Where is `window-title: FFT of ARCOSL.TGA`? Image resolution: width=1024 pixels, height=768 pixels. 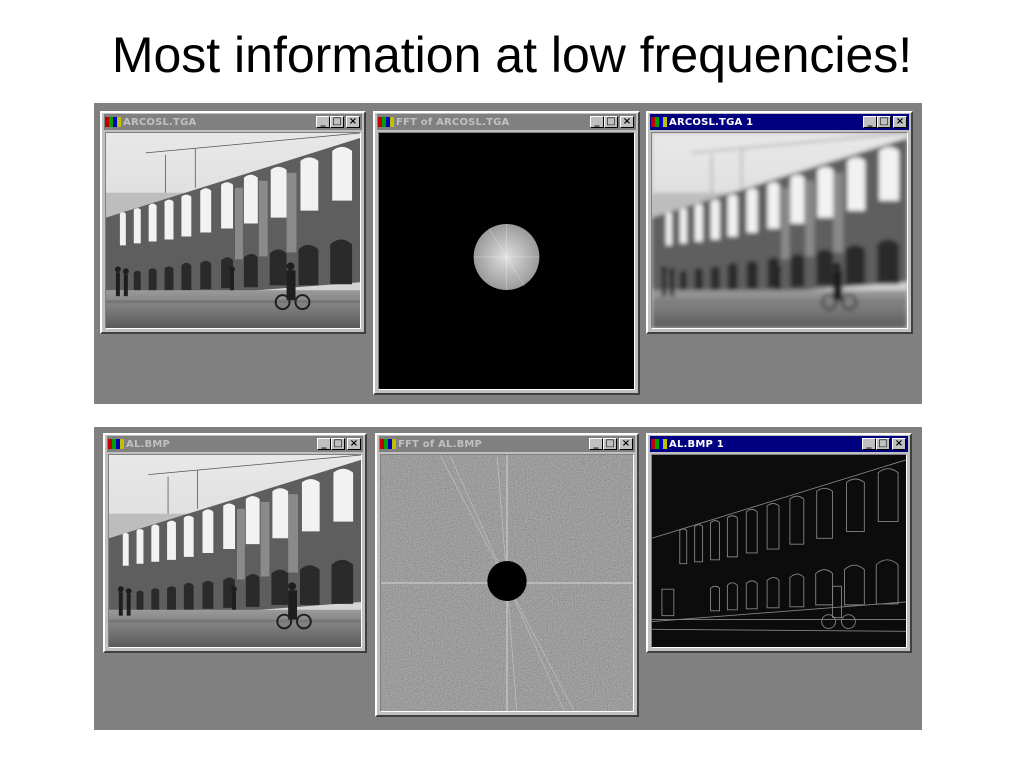 window-title: FFT of ARCOSL.TGA is located at coordinates (453, 122).